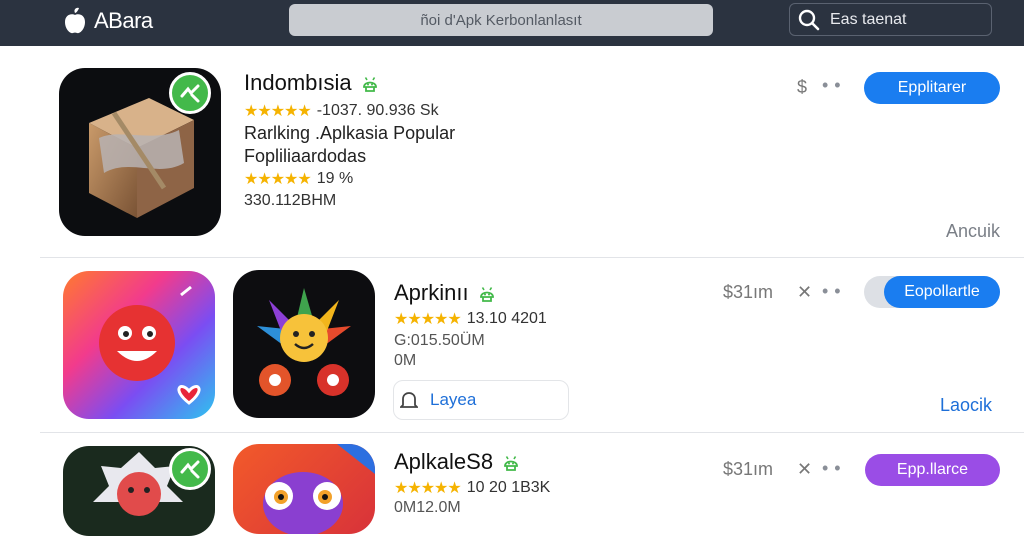 The image size is (1024, 536). What do you see at coordinates (453, 399) in the screenshot?
I see `chip-label: Layea` at bounding box center [453, 399].